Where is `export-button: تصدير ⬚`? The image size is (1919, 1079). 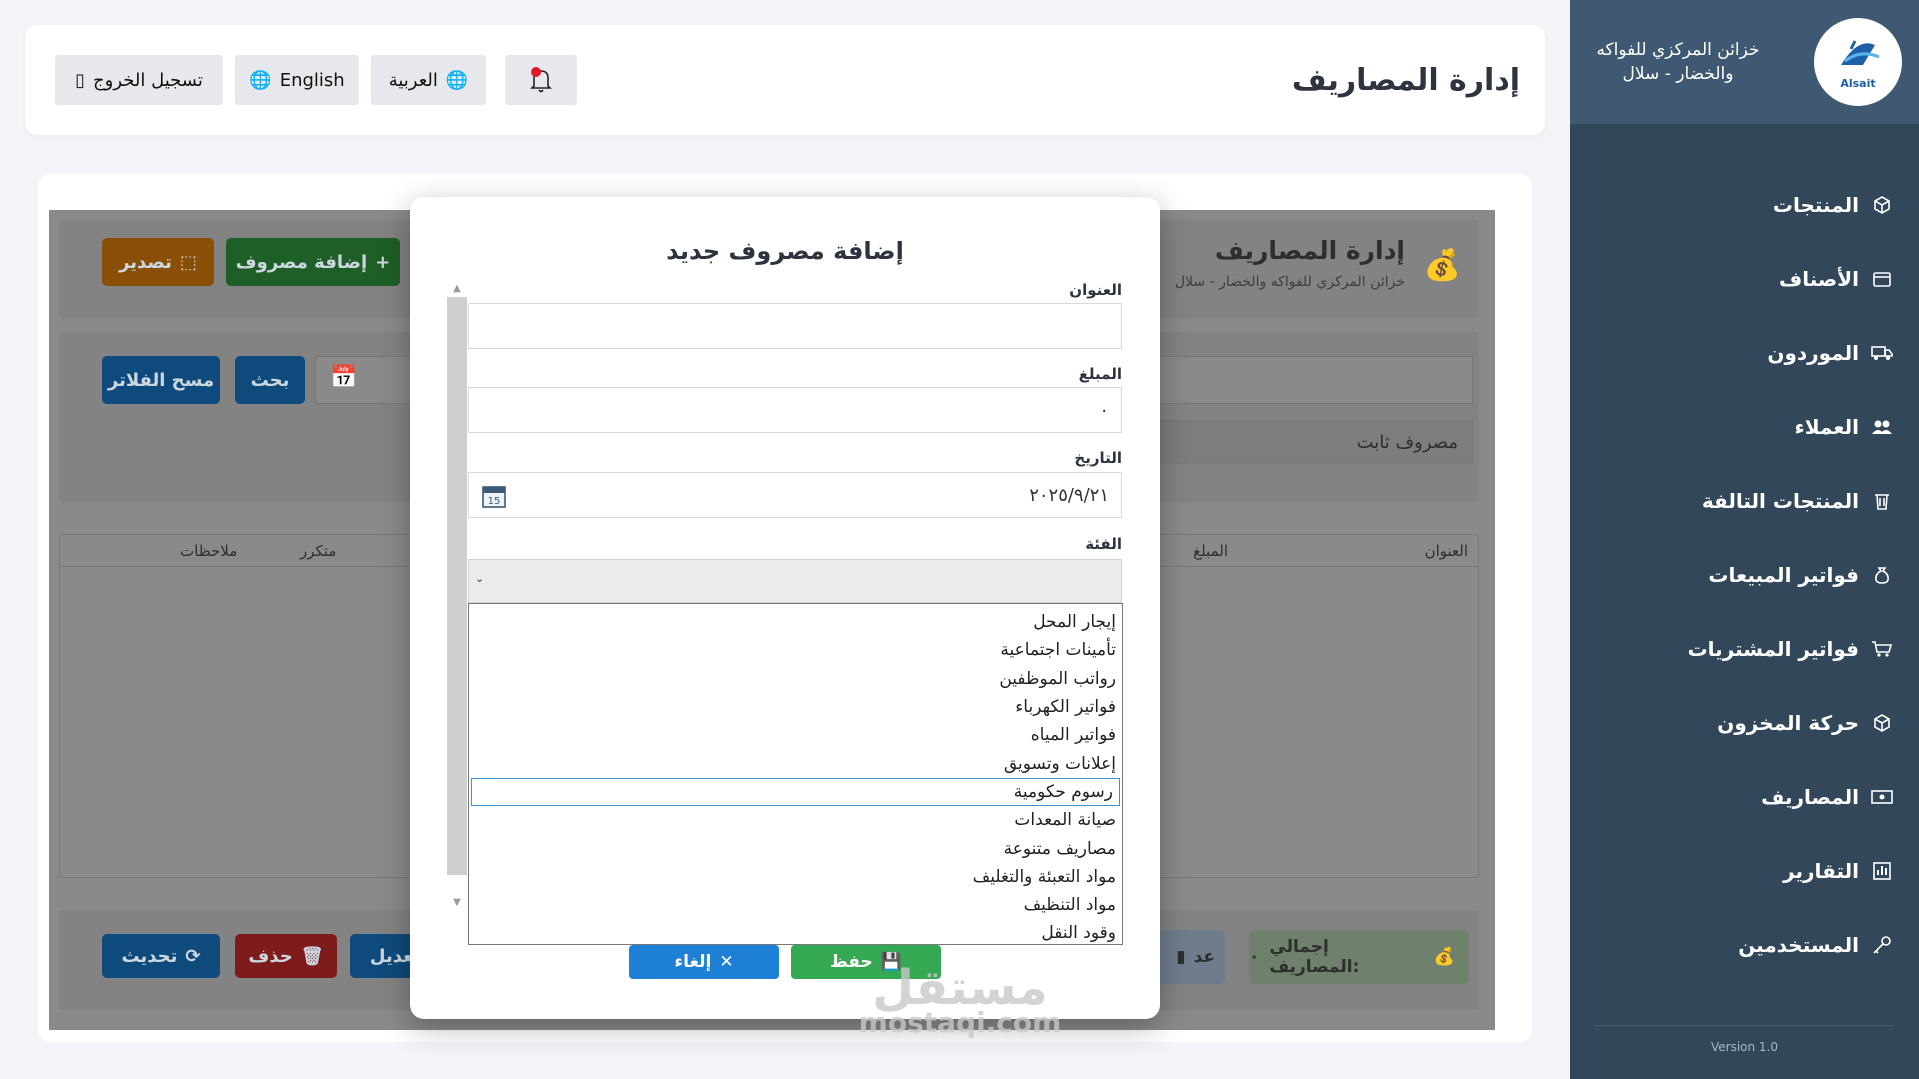
export-button: تصدير ⬚ is located at coordinates (158, 262).